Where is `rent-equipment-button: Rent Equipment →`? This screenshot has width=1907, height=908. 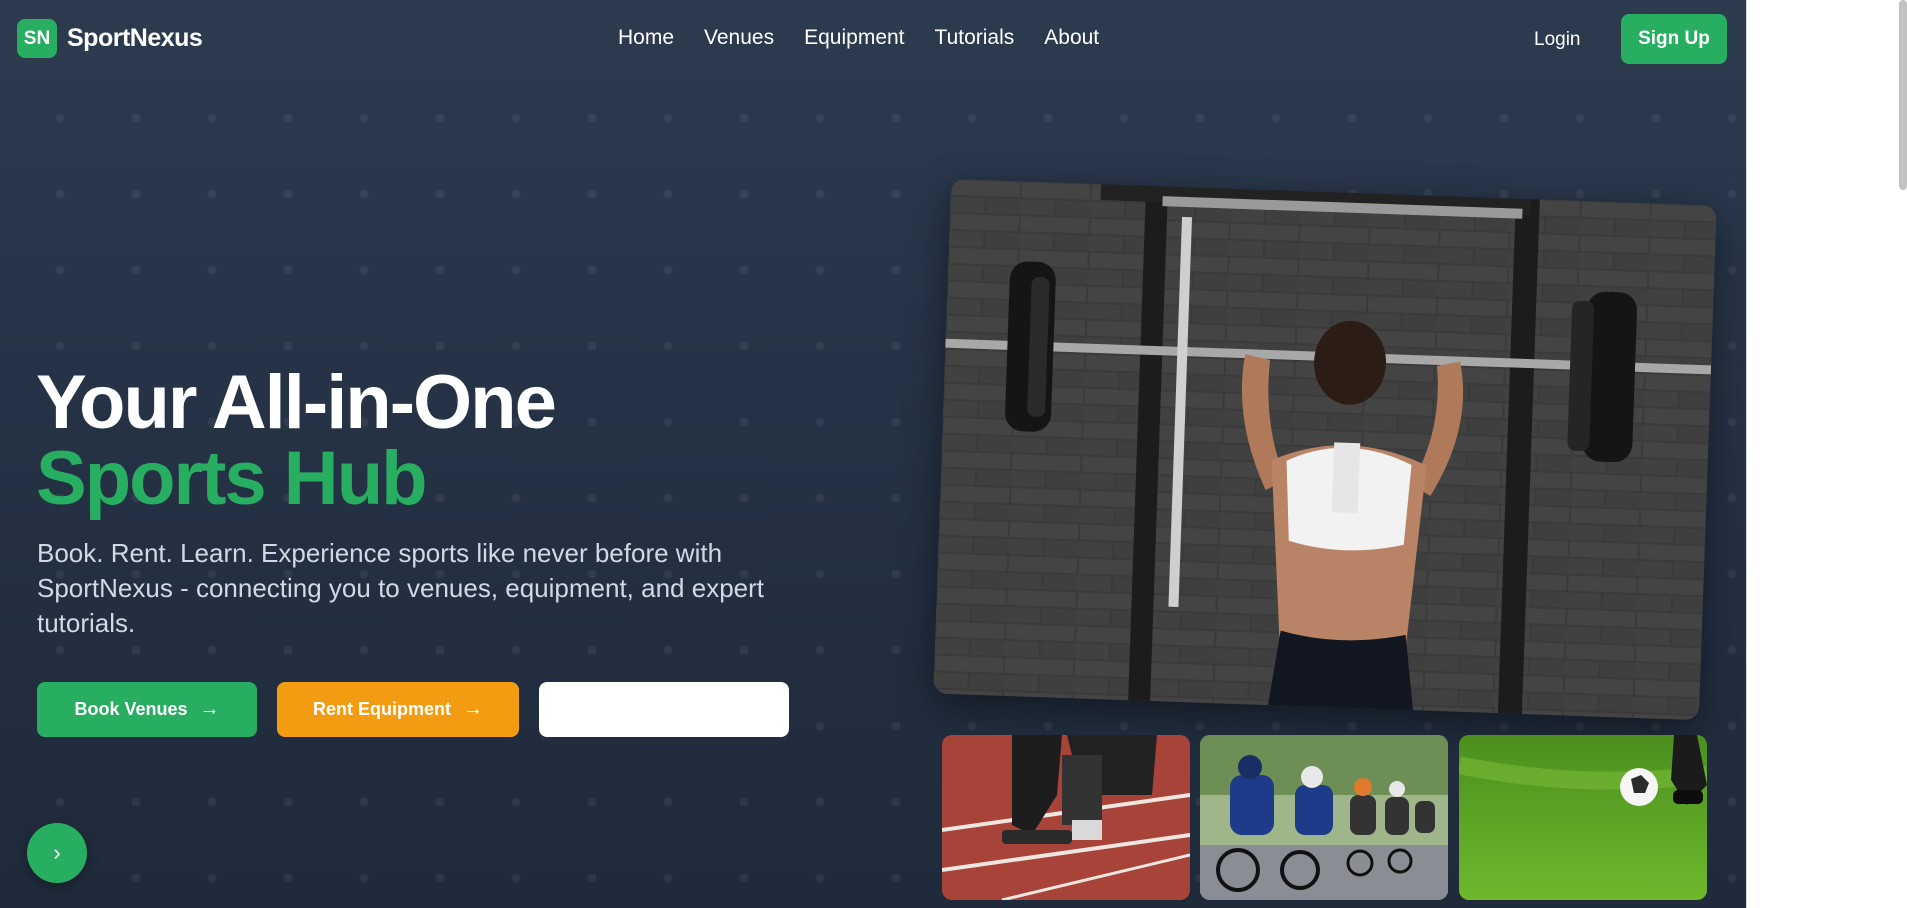
rent-equipment-button: Rent Equipment → is located at coordinates (398, 709).